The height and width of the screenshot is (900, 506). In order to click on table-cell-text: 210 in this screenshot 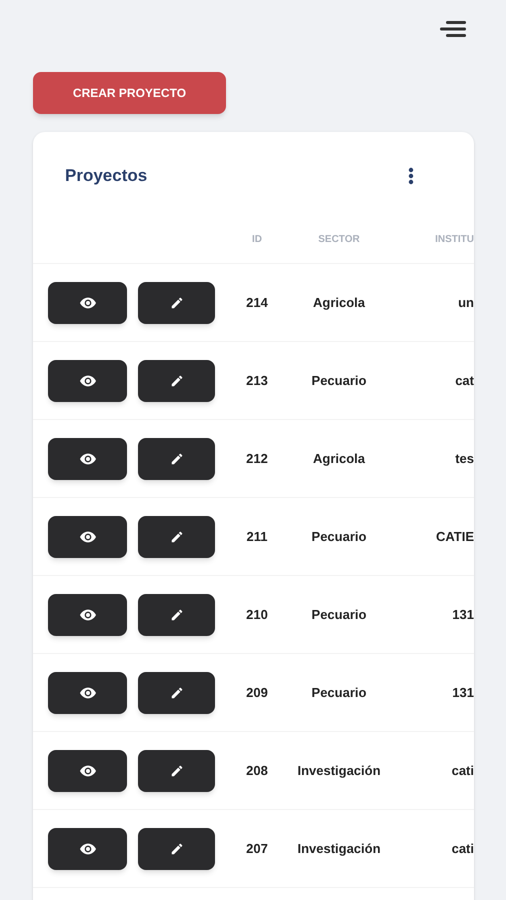, I will do `click(257, 615)`.